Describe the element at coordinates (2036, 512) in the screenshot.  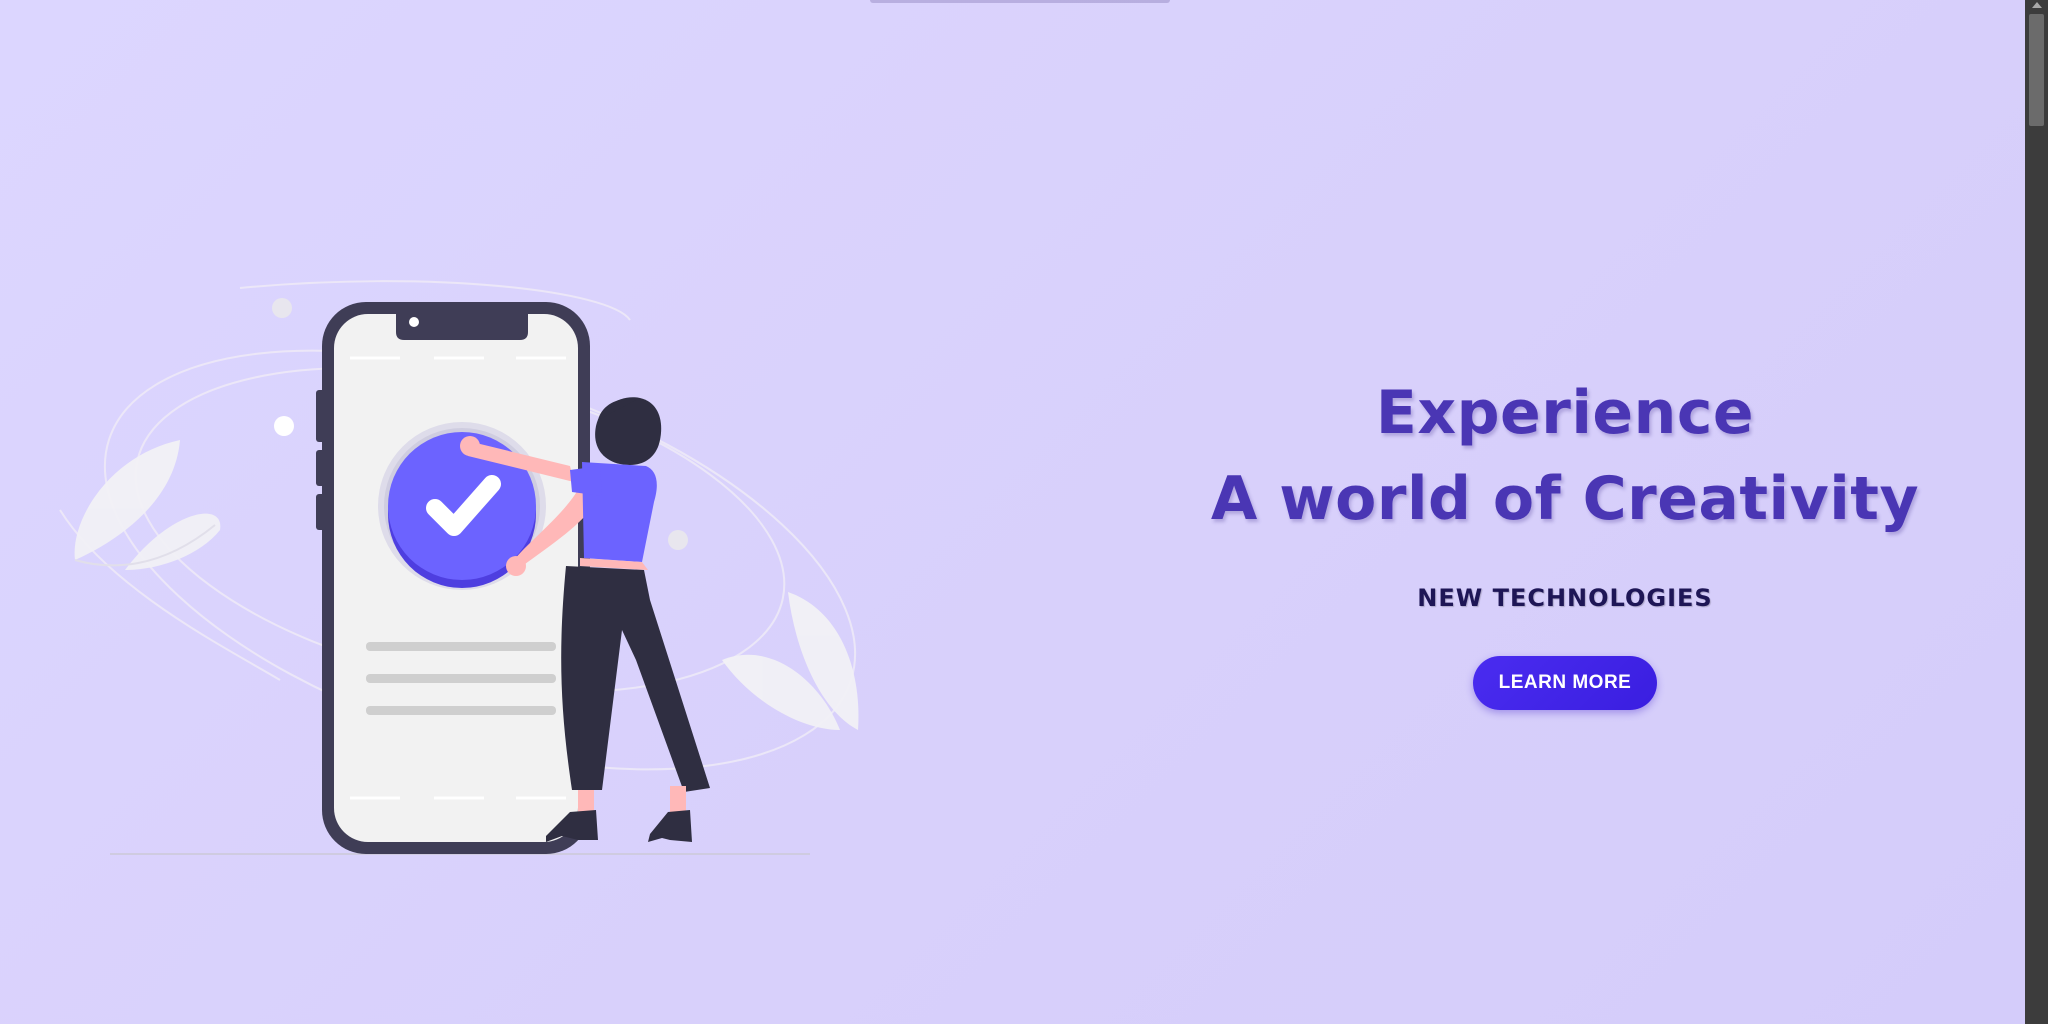
I see `vertical-scrollbar` at that location.